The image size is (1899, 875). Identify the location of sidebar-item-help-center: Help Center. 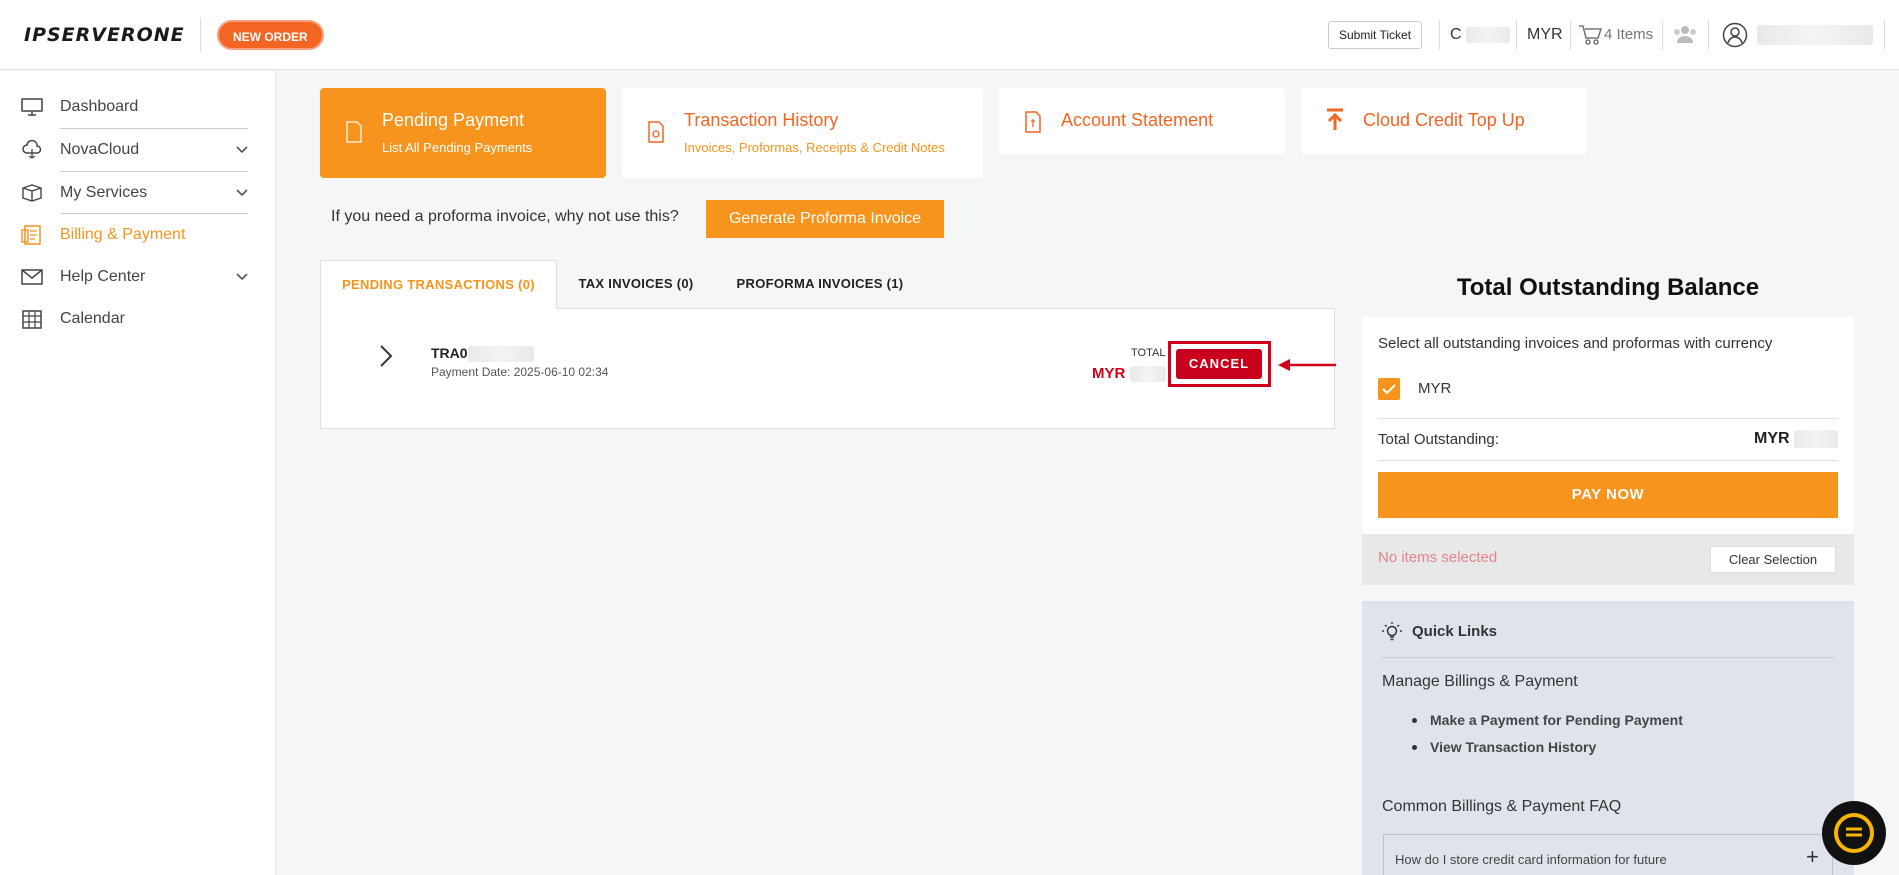
(134, 277).